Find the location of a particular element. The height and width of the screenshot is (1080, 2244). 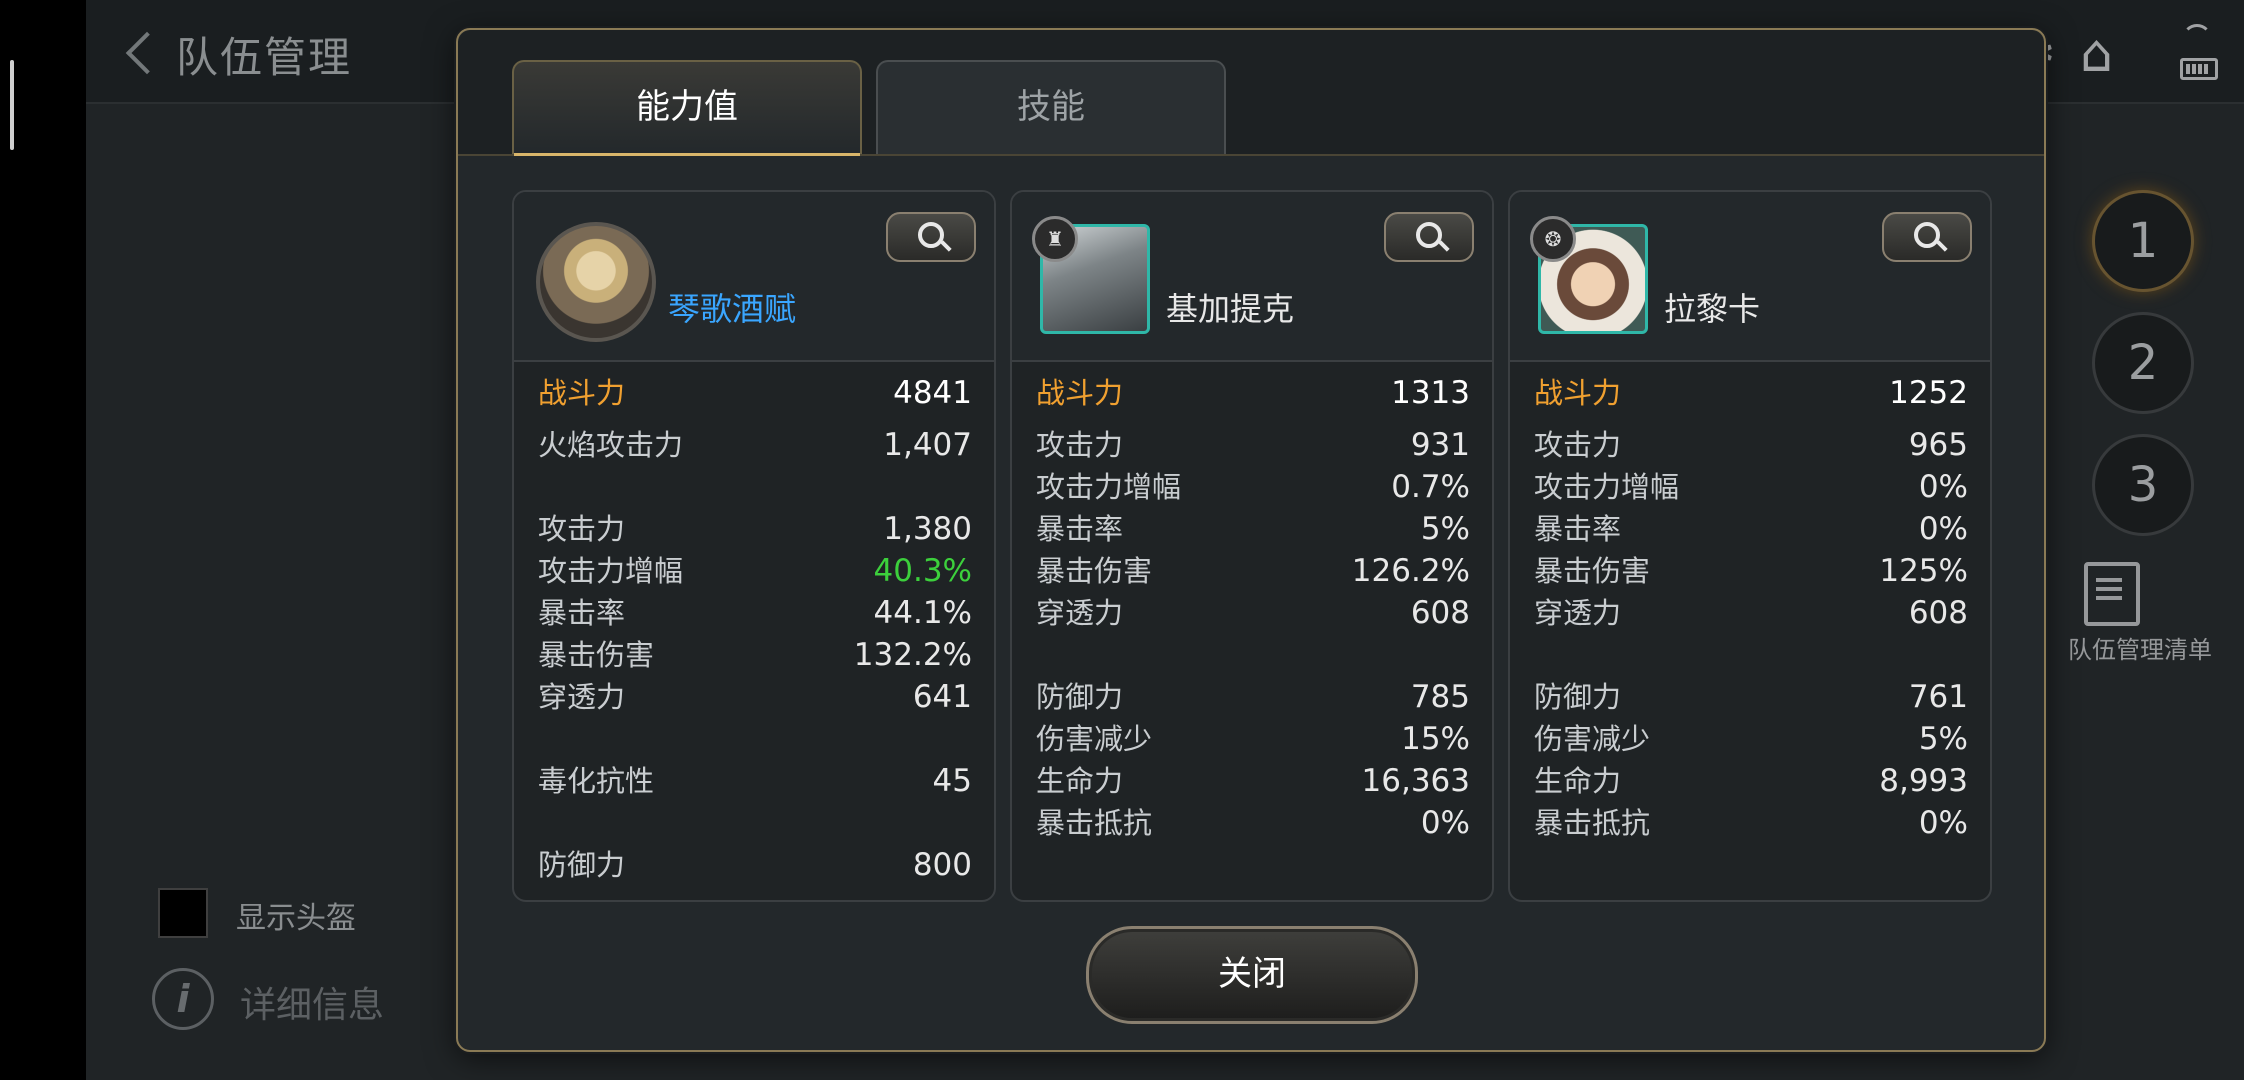

character-name: 琴歌酒赋 is located at coordinates (732, 309).